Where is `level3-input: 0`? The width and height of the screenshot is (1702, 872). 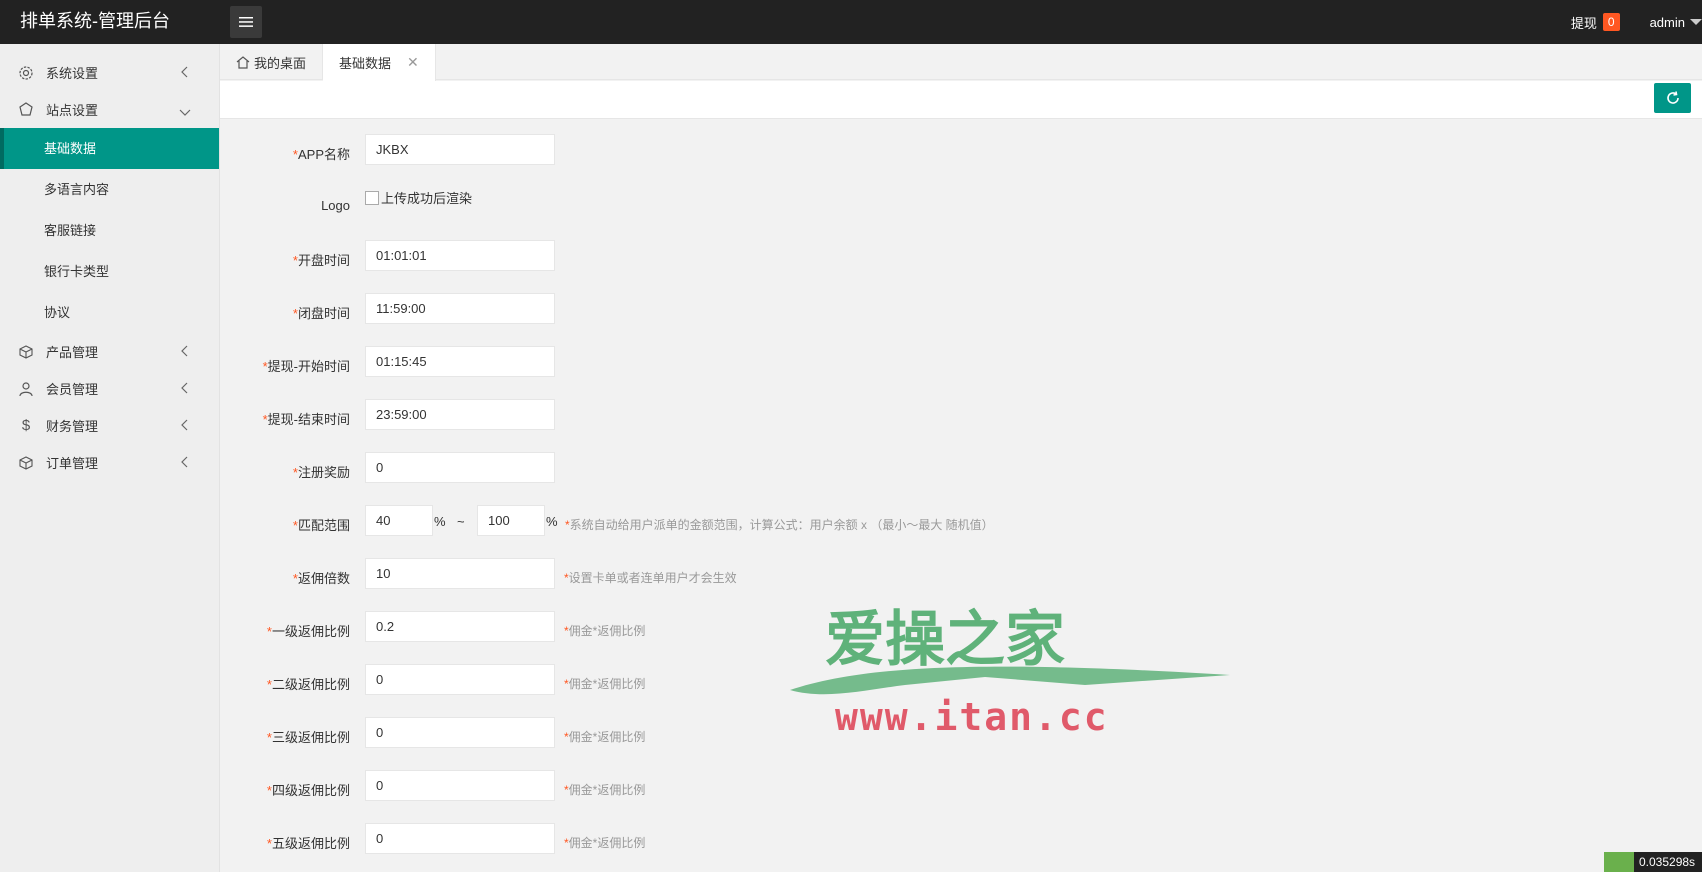 level3-input: 0 is located at coordinates (460, 732).